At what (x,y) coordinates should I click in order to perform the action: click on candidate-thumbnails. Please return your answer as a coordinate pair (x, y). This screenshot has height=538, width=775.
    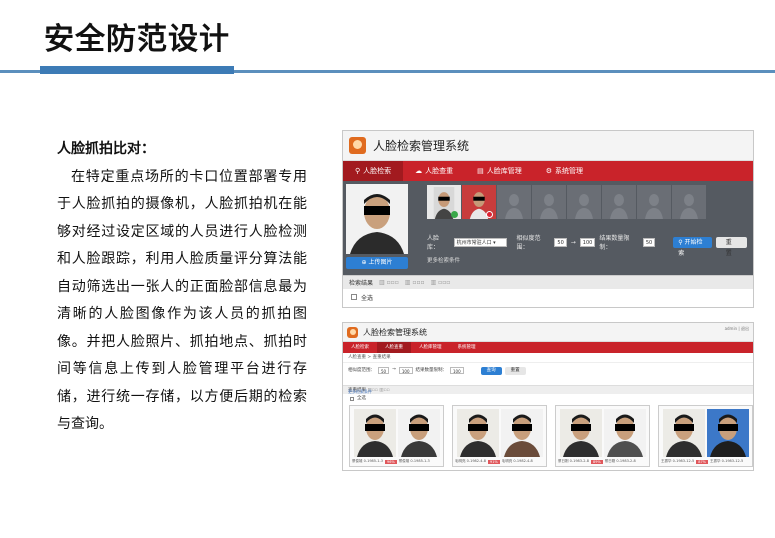
    Looking at the image, I should click on (566, 202).